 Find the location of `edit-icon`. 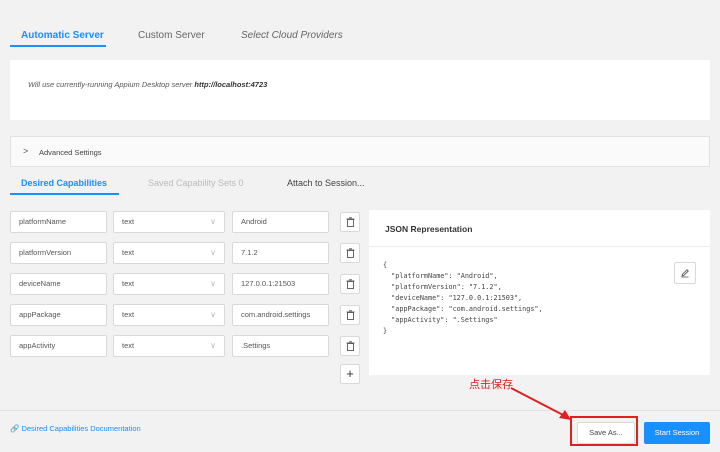

edit-icon is located at coordinates (685, 273).